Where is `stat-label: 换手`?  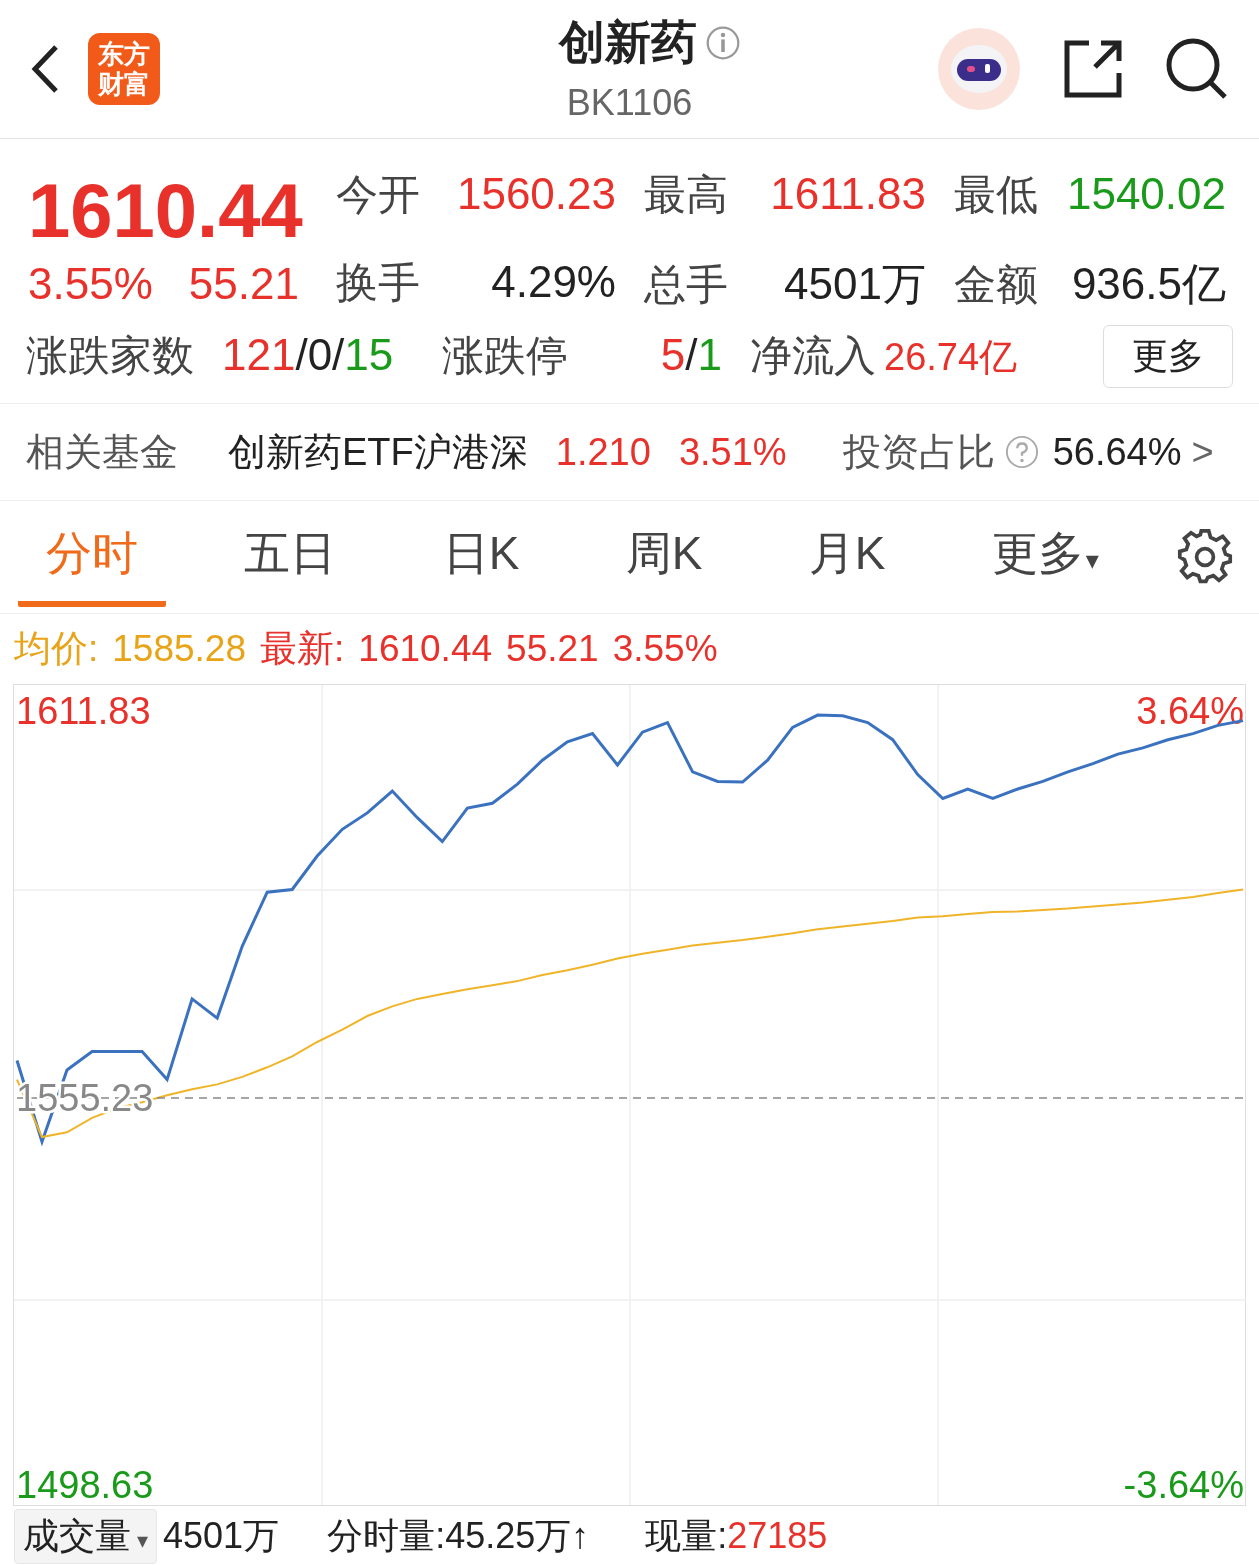 stat-label: 换手 is located at coordinates (378, 282).